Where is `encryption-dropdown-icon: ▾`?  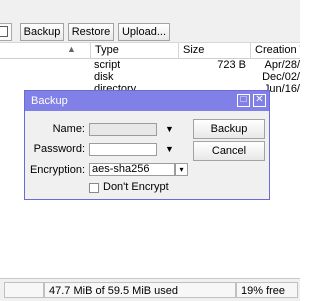 encryption-dropdown-icon: ▾ is located at coordinates (181, 169).